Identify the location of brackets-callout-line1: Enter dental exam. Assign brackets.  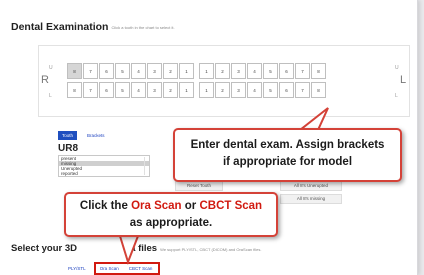
(287, 145).